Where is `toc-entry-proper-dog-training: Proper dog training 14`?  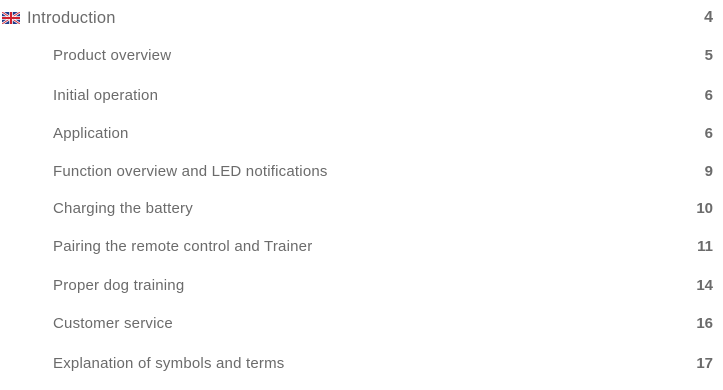 toc-entry-proper-dog-training: Proper dog training 14 is located at coordinates (383, 286).